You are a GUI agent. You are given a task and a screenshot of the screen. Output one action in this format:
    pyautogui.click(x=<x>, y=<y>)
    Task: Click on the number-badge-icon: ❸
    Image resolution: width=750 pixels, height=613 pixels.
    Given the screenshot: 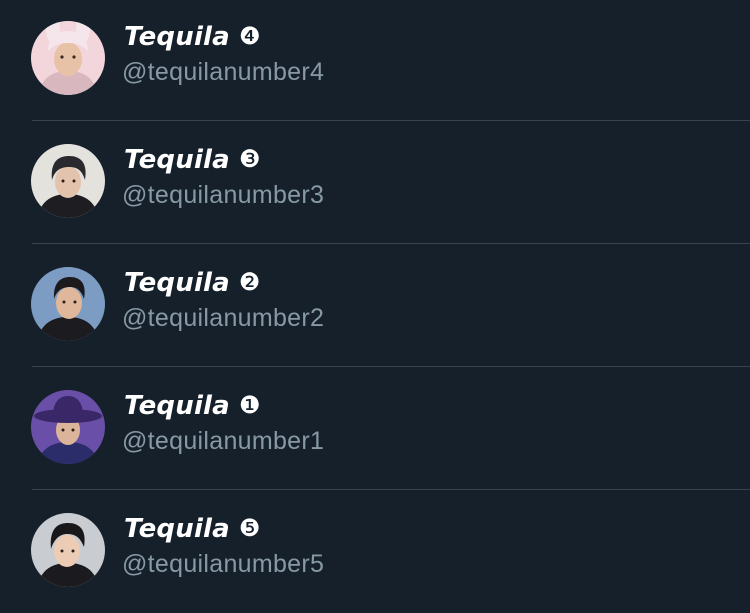 What is the action you would take?
    pyautogui.click(x=249, y=159)
    